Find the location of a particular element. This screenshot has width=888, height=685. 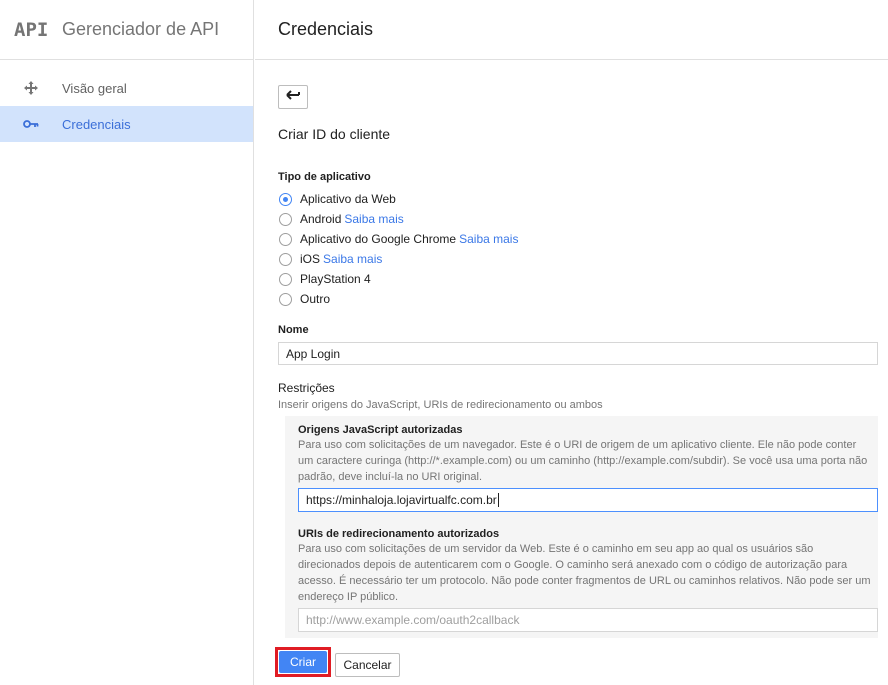

redirect-uris-input: http://www.example.com/oauth2callback is located at coordinates (588, 620).